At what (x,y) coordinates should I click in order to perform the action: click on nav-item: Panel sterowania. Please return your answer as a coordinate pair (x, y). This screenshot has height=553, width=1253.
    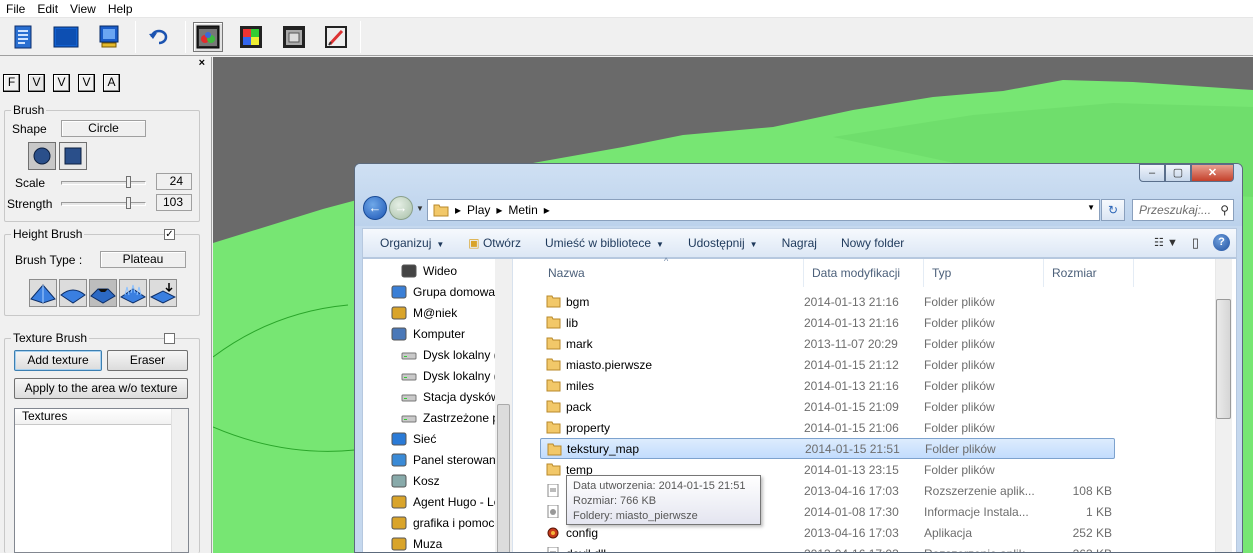
    Looking at the image, I should click on (448, 459).